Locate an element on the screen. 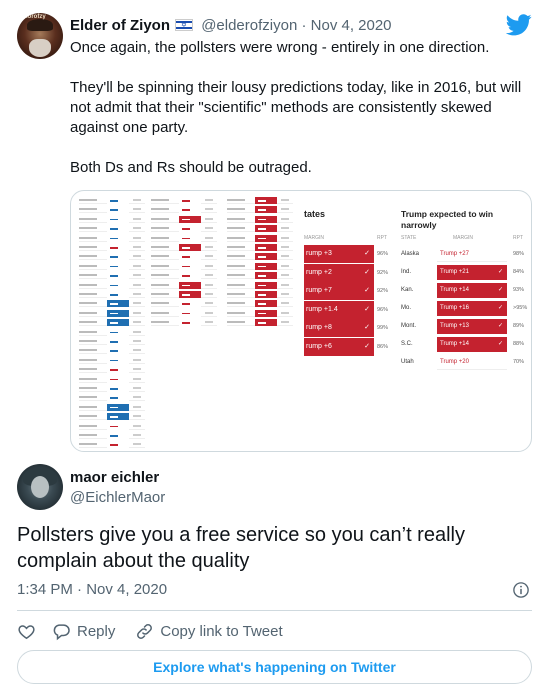 This screenshot has width=550, height=700. margin-bar: rump +2 is located at coordinates (339, 272).